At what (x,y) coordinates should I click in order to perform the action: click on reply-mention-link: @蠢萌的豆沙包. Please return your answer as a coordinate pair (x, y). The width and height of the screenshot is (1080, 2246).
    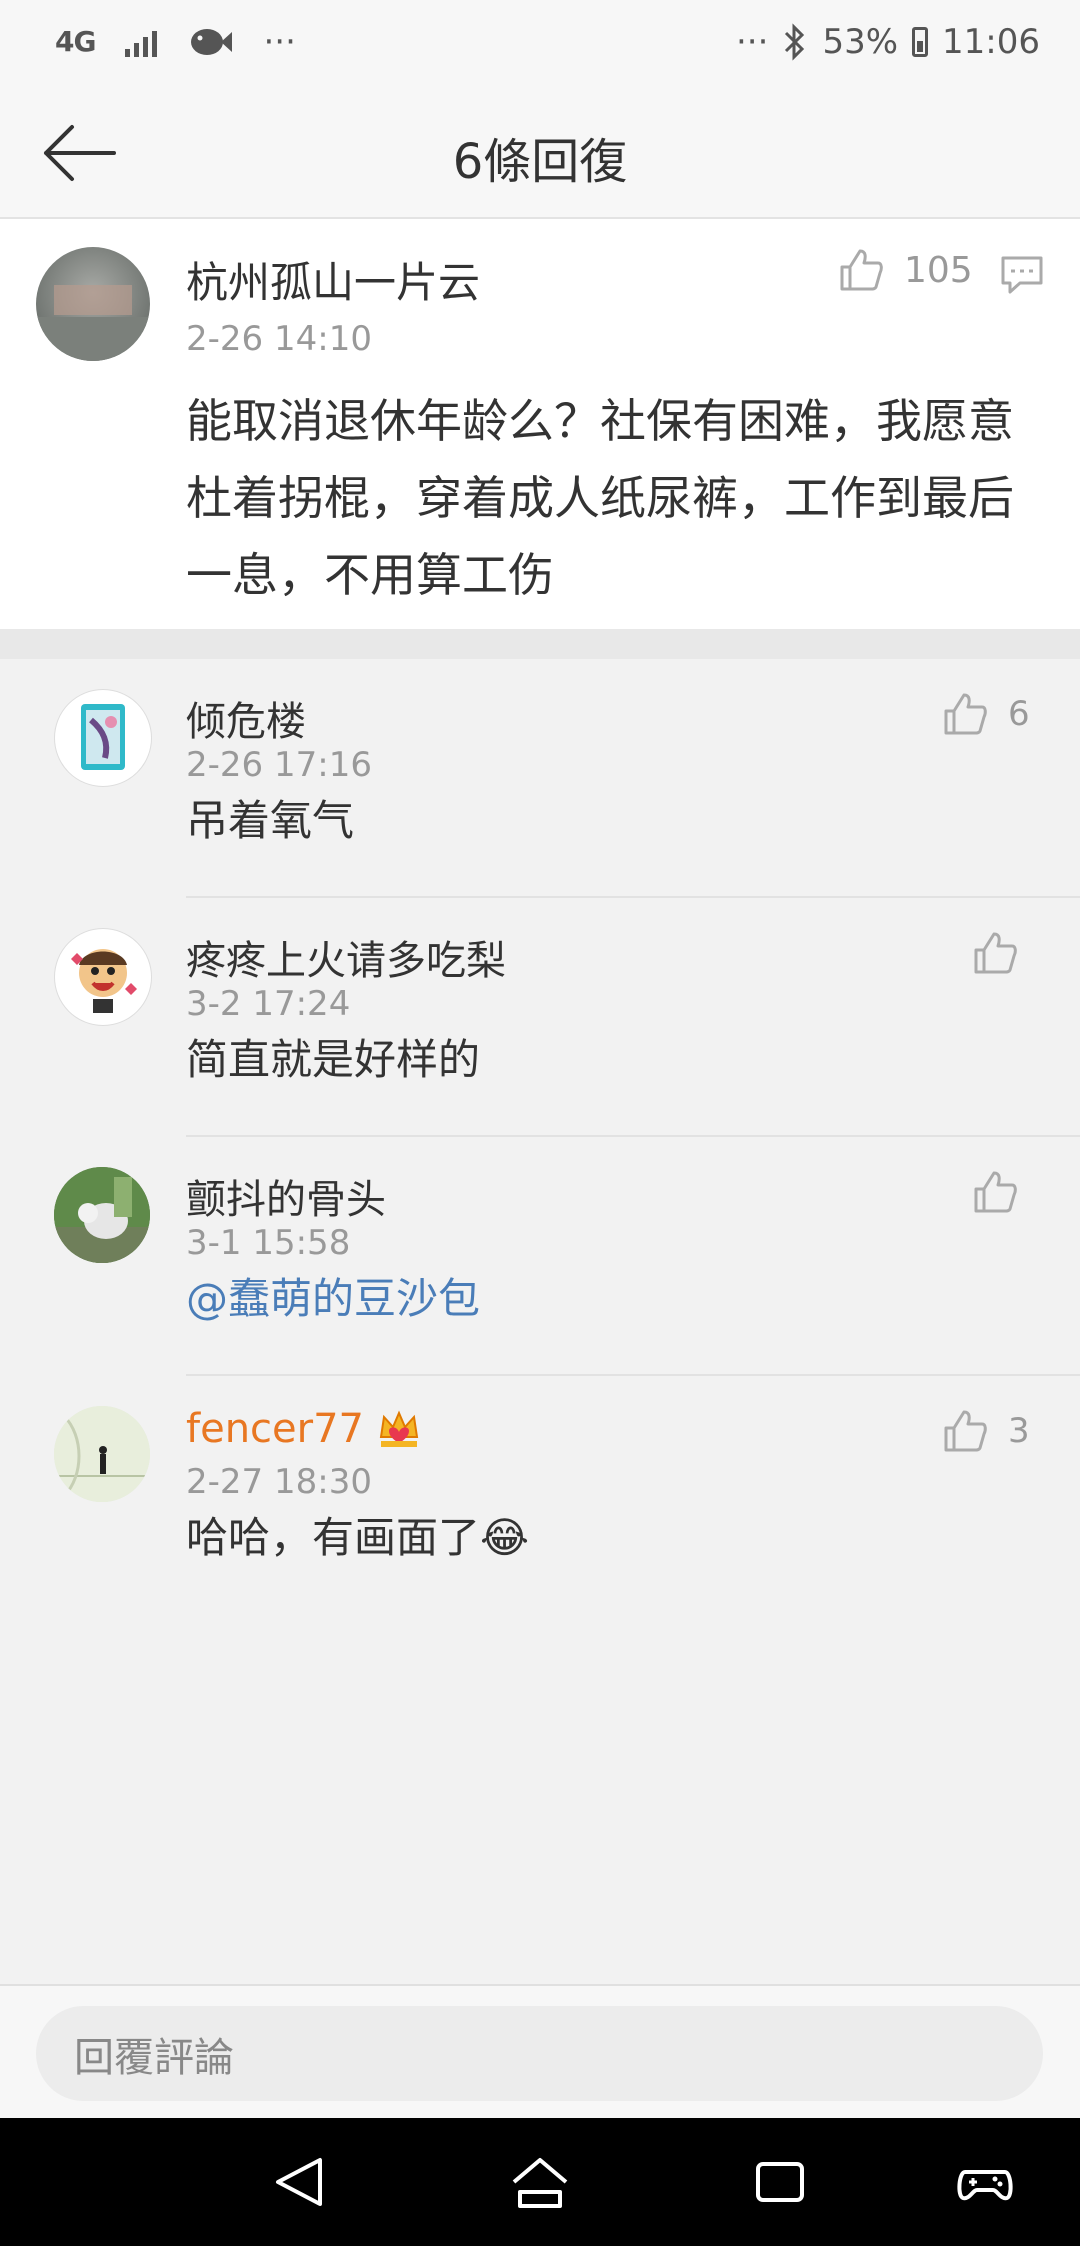
    Looking at the image, I should click on (333, 1299).